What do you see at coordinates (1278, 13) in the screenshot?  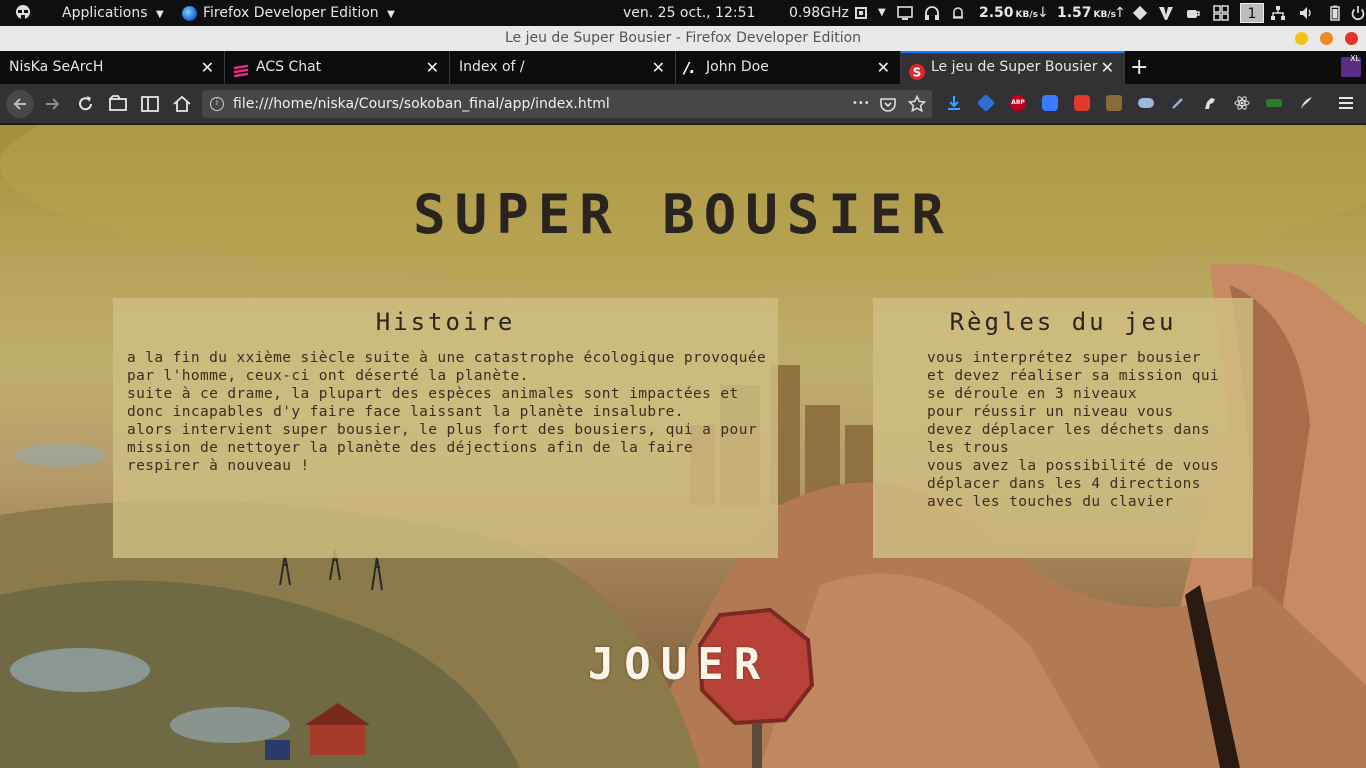 I see `network-icon` at bounding box center [1278, 13].